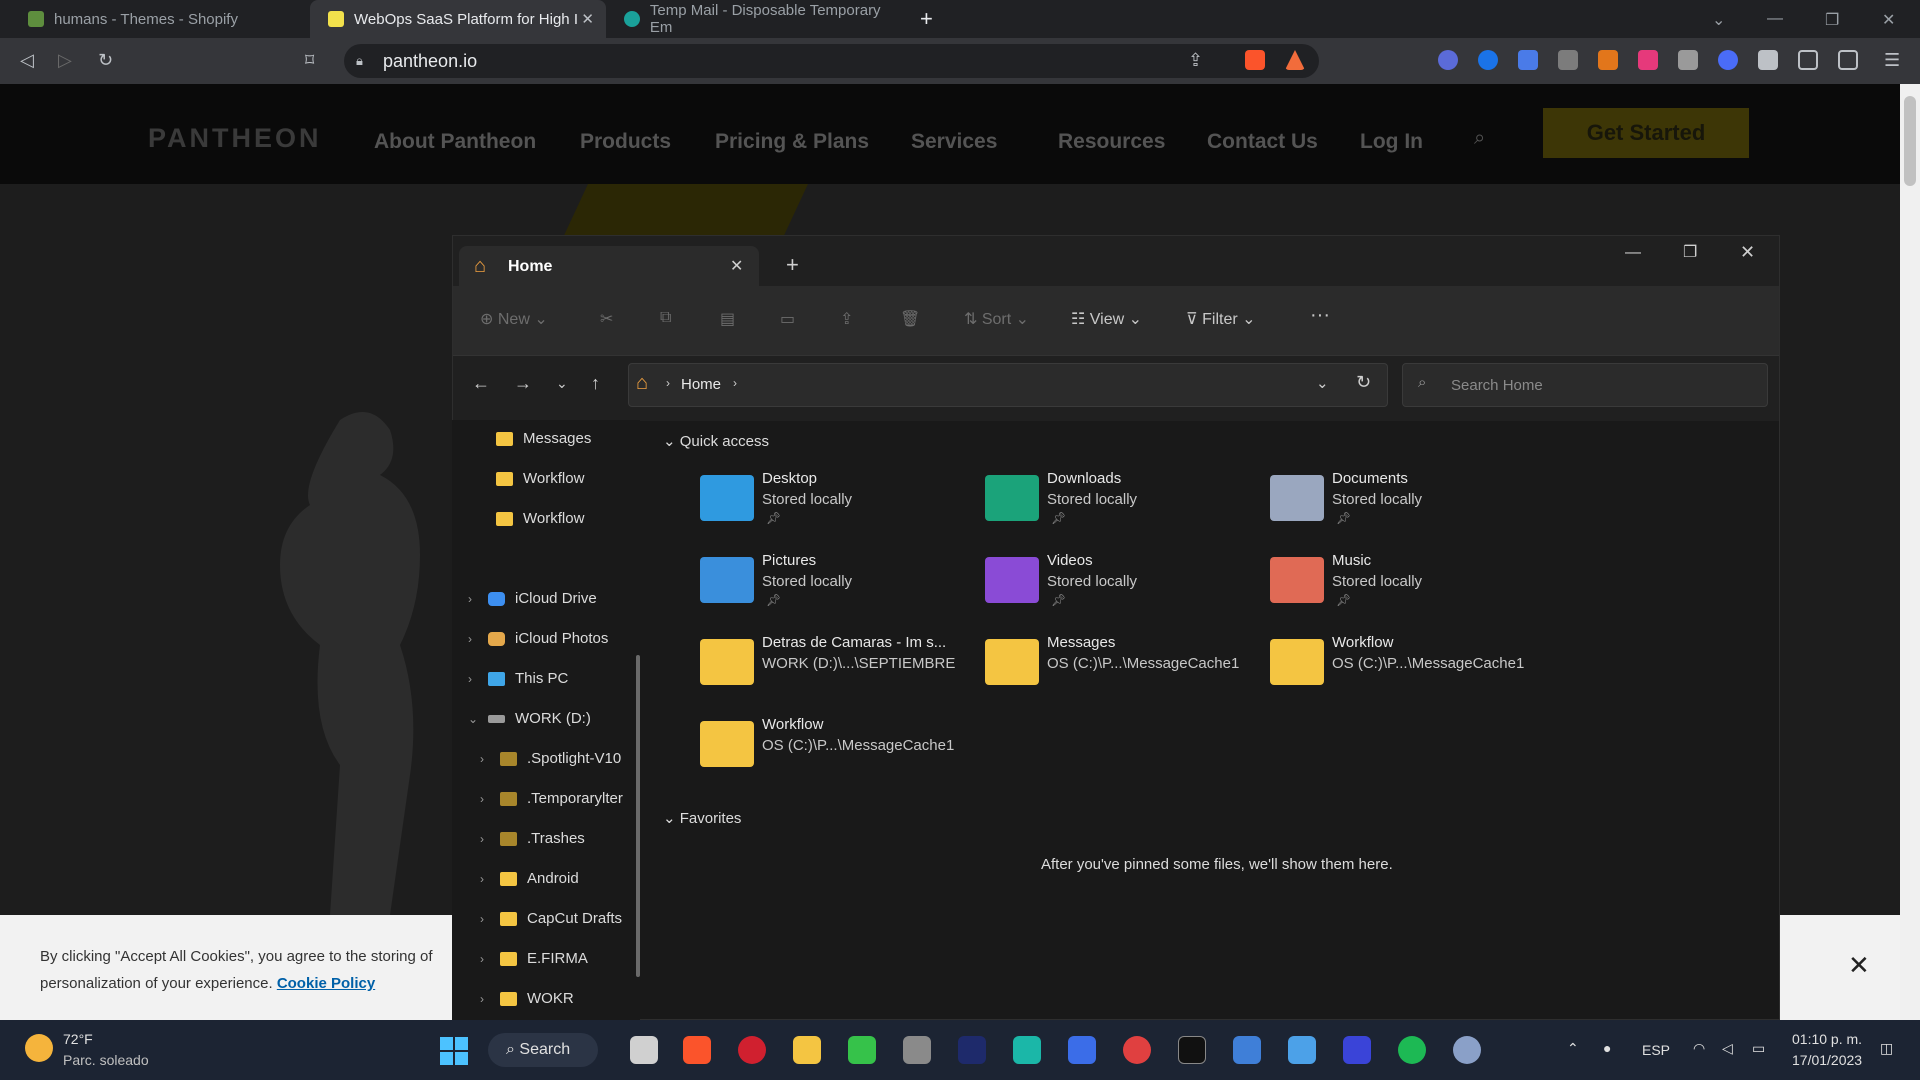 The width and height of the screenshot is (1920, 1080). Describe the element at coordinates (160, 19) in the screenshot. I see `browser-tab-shopify: humans - Themes - Shopify` at that location.